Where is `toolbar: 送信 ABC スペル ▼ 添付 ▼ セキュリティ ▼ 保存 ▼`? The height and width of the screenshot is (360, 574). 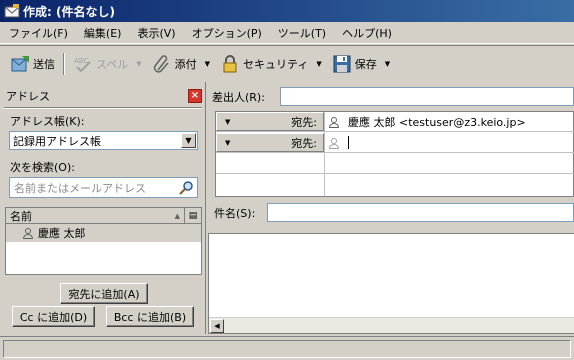 toolbar: 送信 ABC スペル ▼ 添付 ▼ セキュリティ ▼ 保存 ▼ is located at coordinates (287, 63).